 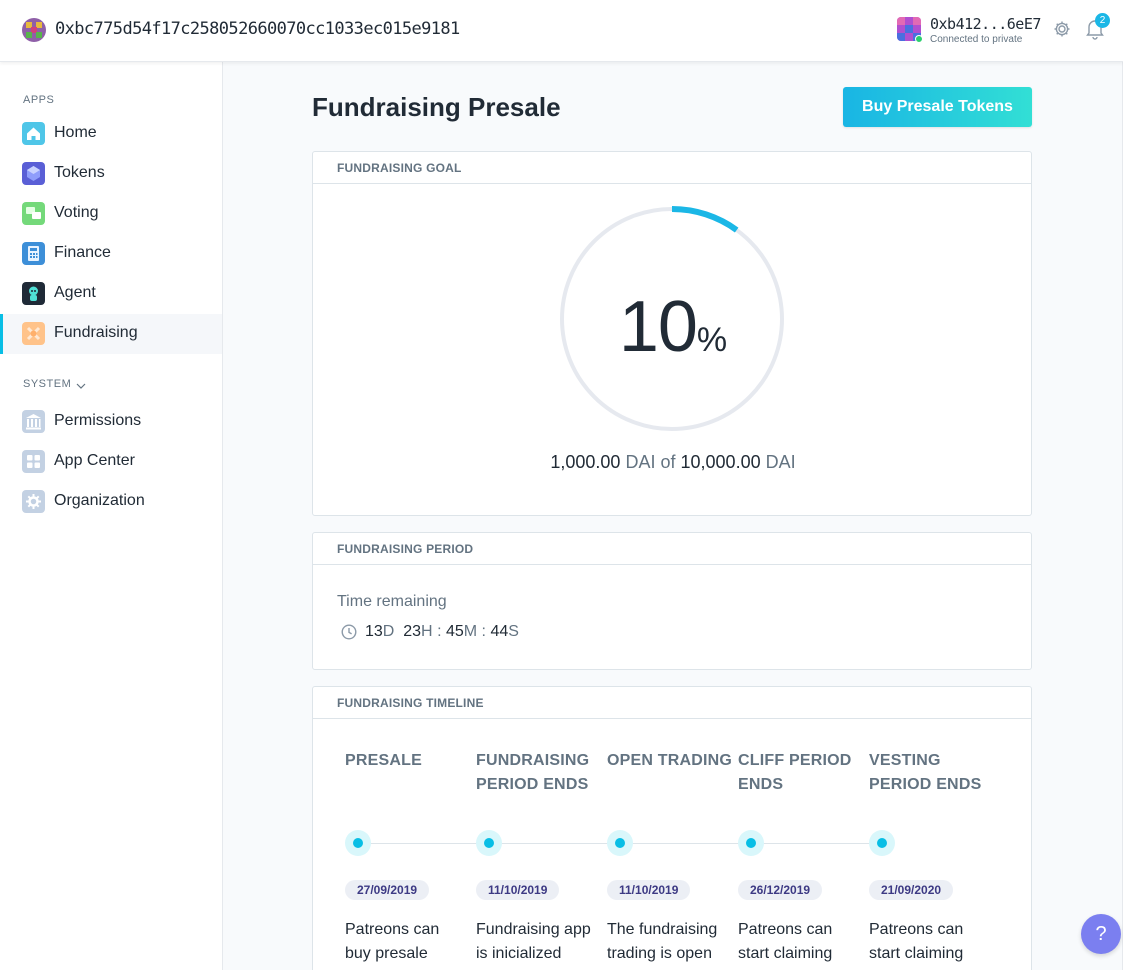 I want to click on timeline-desc-line: The fundraising, so click(x=662, y=929).